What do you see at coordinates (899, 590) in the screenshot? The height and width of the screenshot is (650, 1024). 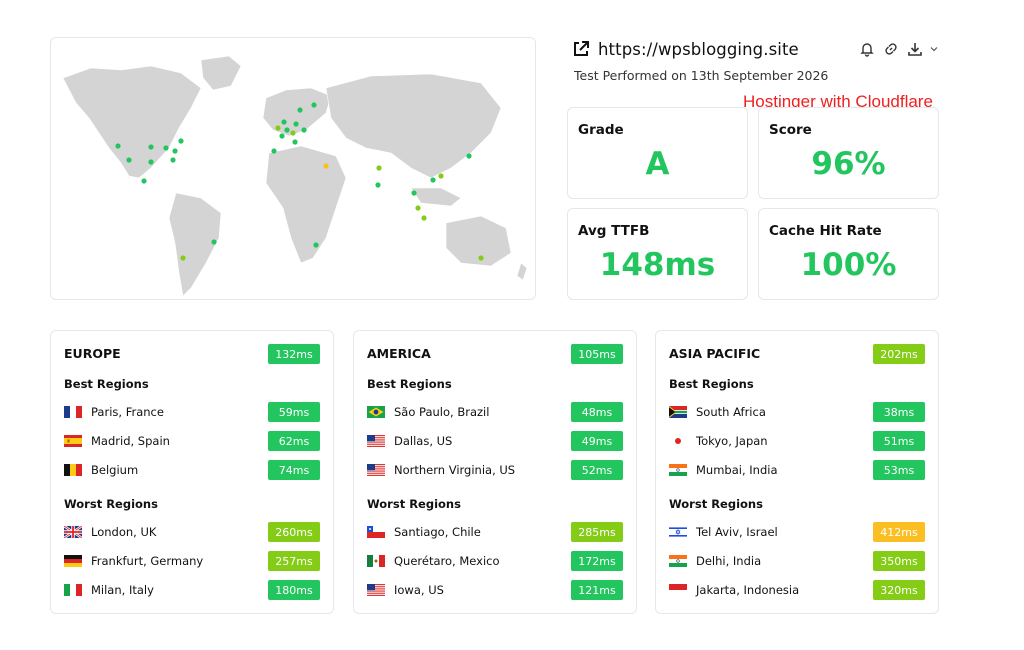 I see `latency-badge: 320ms` at bounding box center [899, 590].